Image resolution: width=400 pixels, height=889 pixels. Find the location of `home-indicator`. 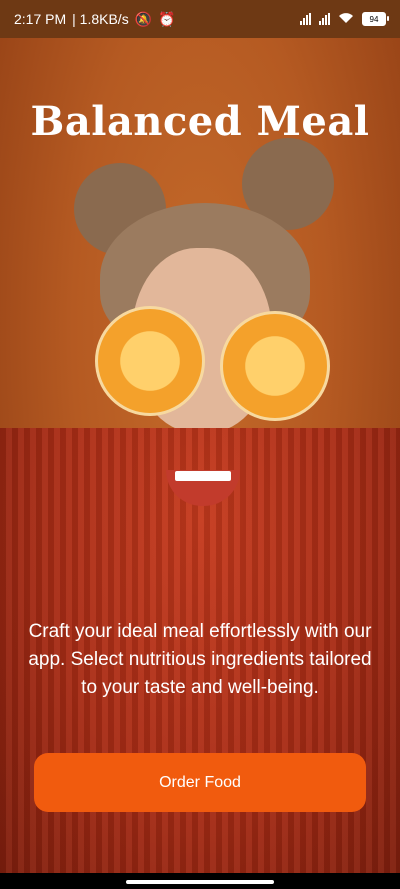

home-indicator is located at coordinates (200, 882).